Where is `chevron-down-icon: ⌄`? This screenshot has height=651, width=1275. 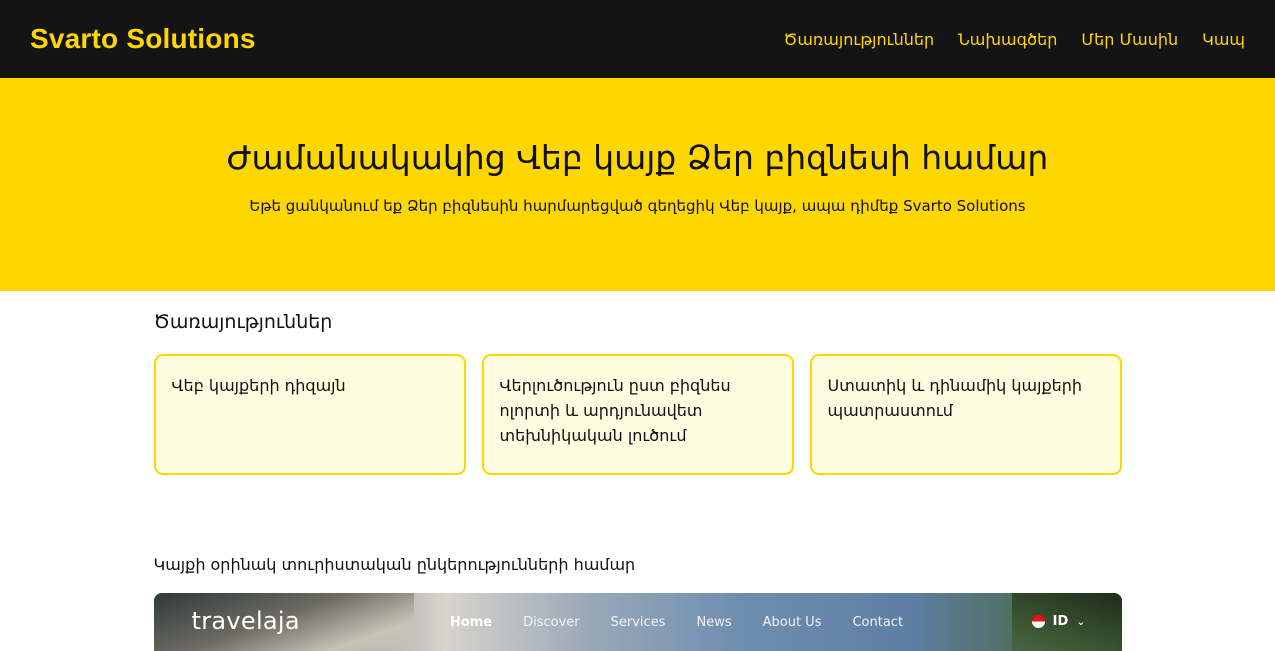
chevron-down-icon: ⌄ is located at coordinates (1081, 621).